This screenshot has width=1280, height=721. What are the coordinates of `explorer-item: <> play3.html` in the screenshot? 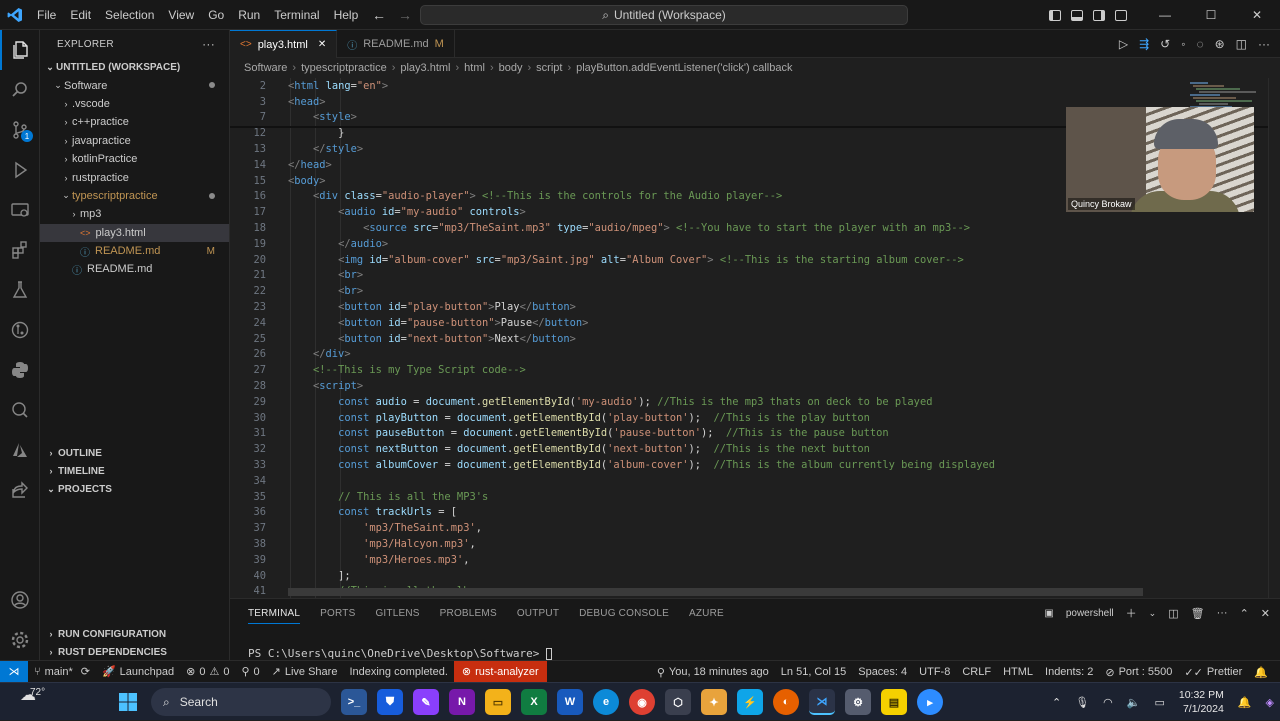 It's located at (134, 232).